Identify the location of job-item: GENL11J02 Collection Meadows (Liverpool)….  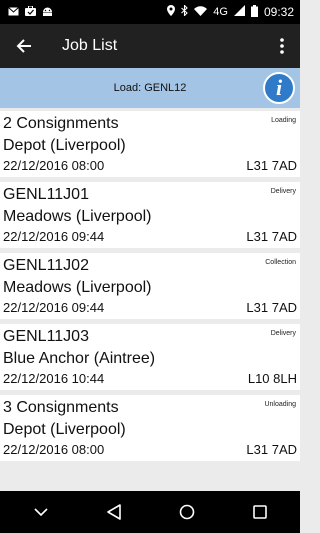
(150, 286).